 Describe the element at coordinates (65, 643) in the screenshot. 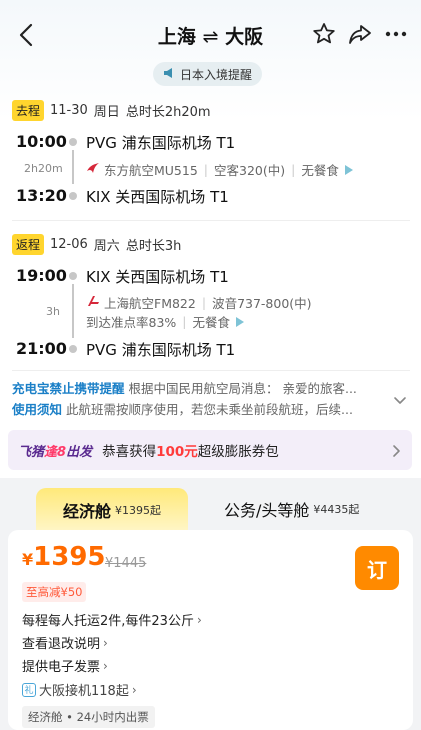

I see `refund-policy-link: 查看退改说明 ›` at that location.